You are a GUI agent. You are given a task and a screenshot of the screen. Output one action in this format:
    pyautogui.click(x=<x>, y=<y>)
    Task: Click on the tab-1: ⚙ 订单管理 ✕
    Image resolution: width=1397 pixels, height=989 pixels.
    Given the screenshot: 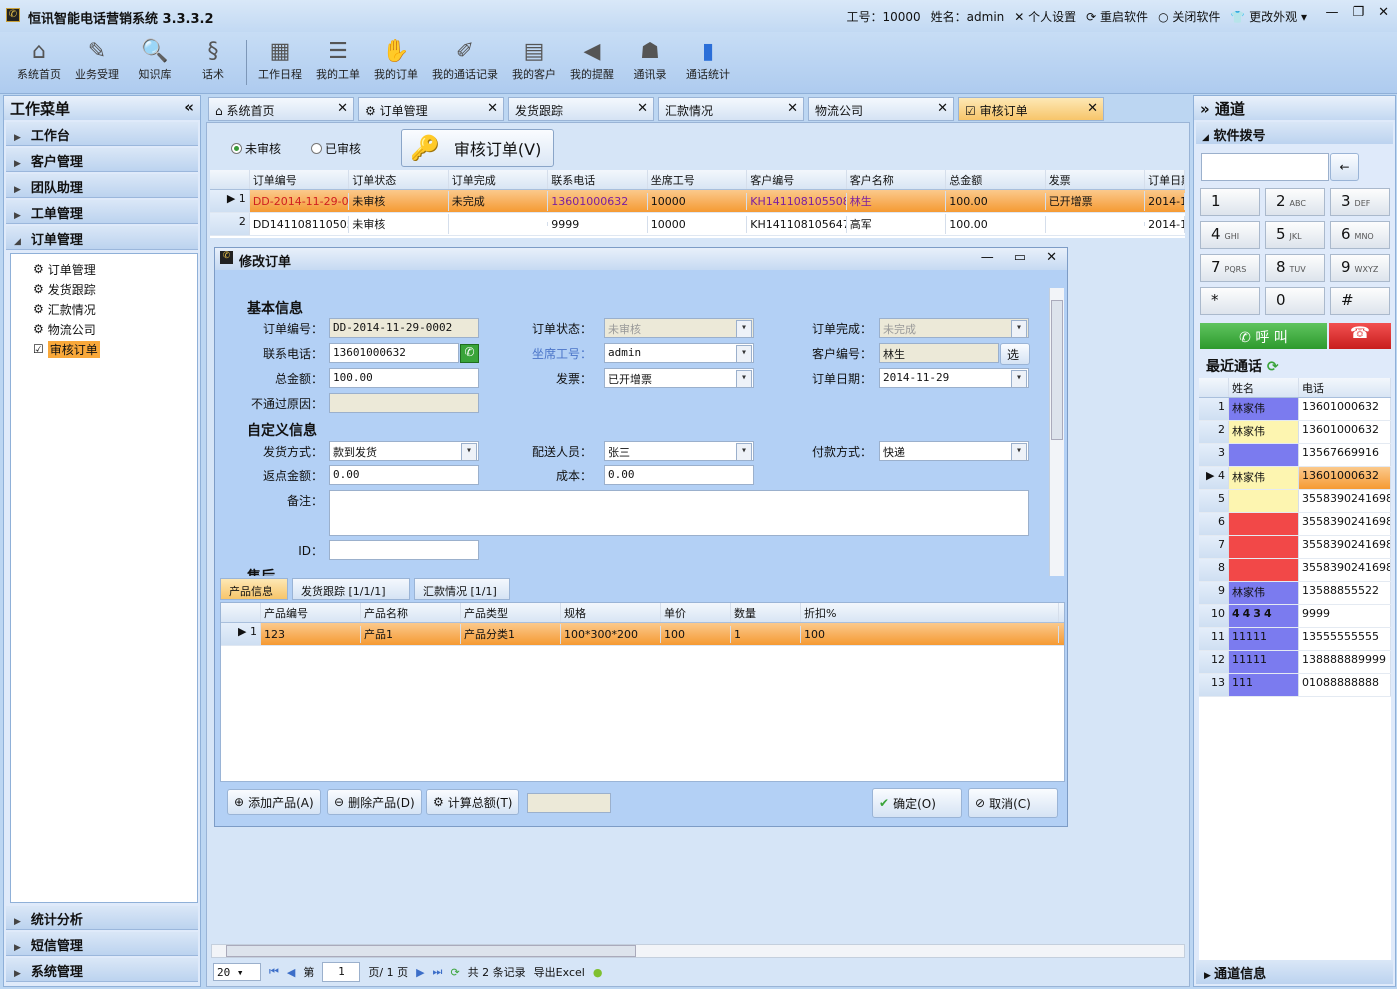 What is the action you would take?
    pyautogui.click(x=431, y=109)
    